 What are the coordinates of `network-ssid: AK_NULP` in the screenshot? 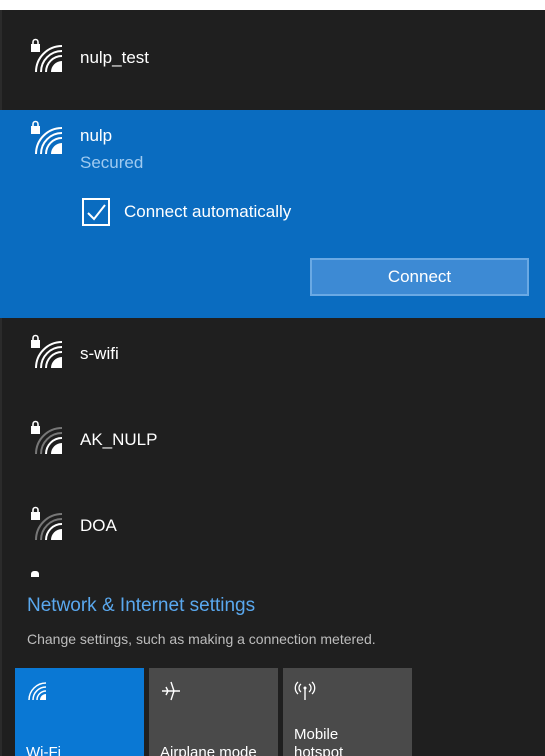 It's located at (119, 439).